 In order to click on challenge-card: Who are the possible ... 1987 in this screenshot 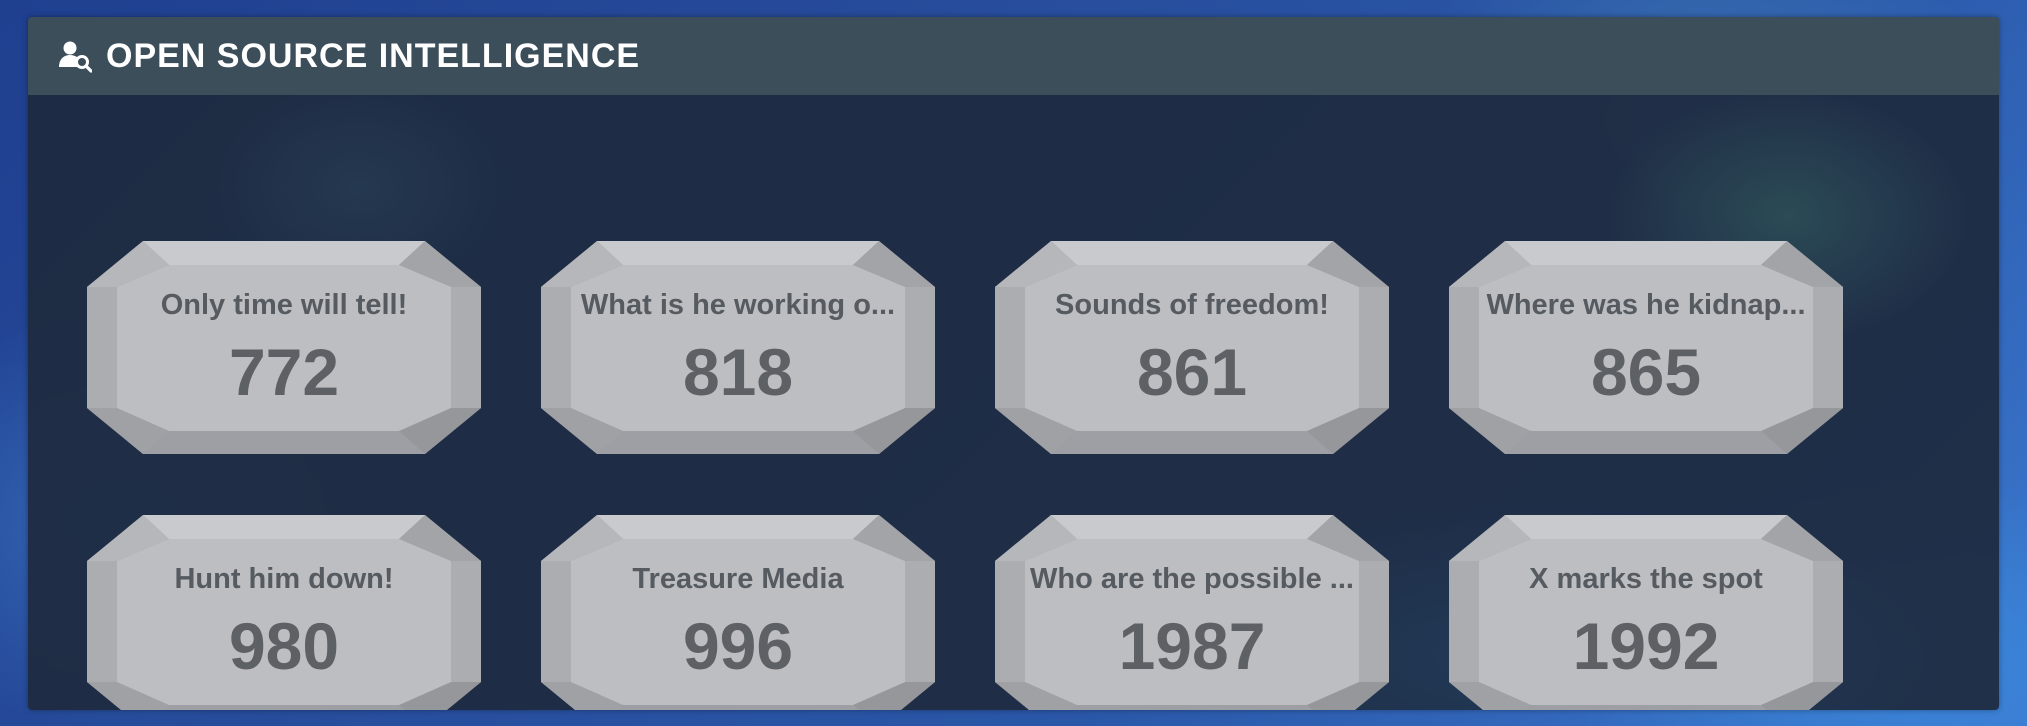, I will do `click(1192, 612)`.